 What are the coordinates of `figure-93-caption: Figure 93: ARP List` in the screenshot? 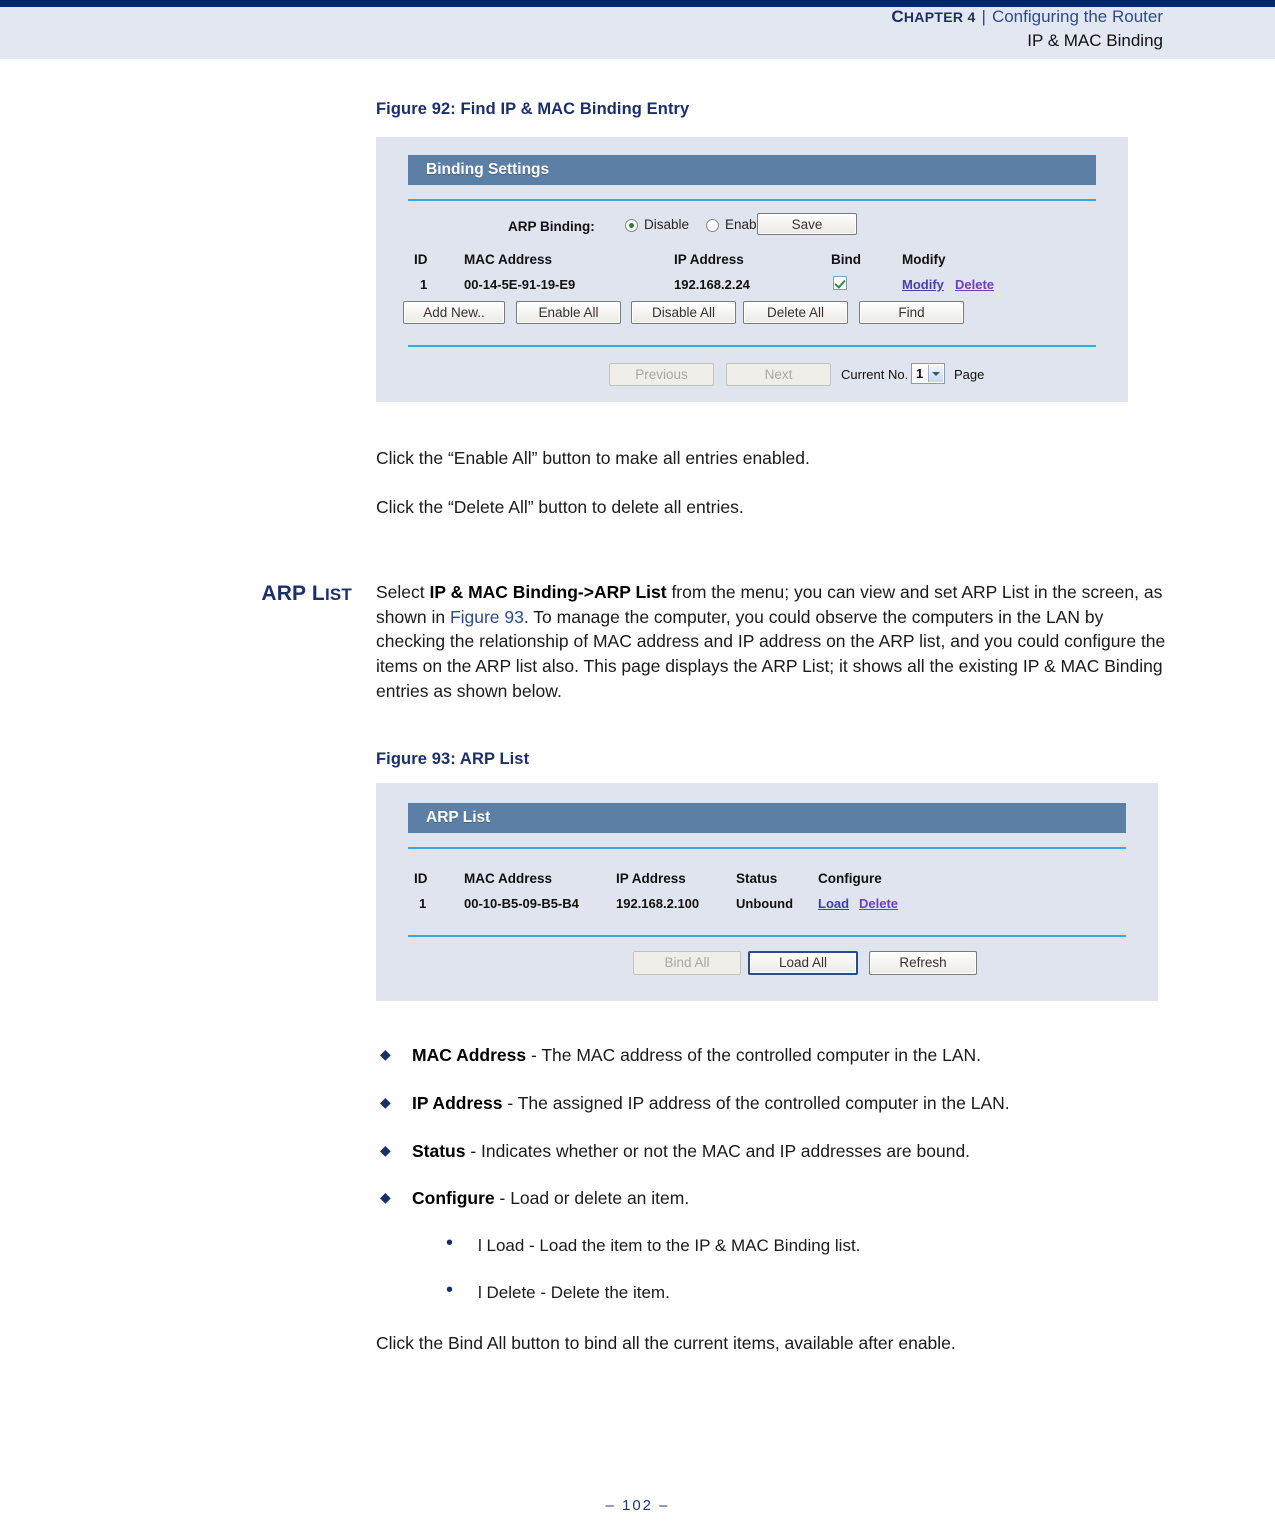 It's located at (453, 758).